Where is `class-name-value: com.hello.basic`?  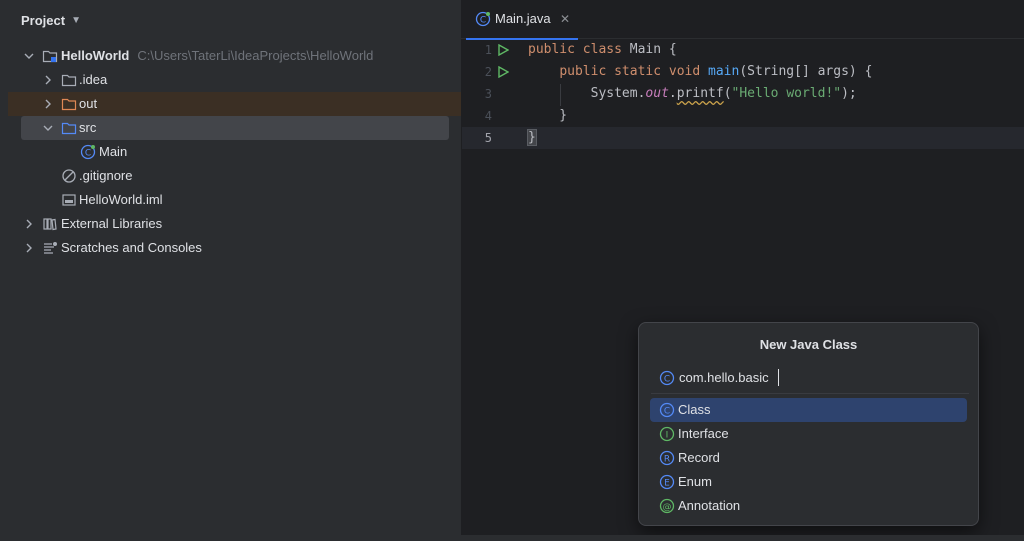 class-name-value: com.hello.basic is located at coordinates (724, 377).